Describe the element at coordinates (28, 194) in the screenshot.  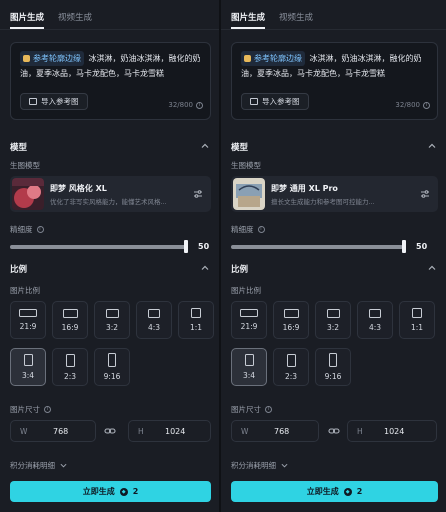
I see `model-thumbnail` at that location.